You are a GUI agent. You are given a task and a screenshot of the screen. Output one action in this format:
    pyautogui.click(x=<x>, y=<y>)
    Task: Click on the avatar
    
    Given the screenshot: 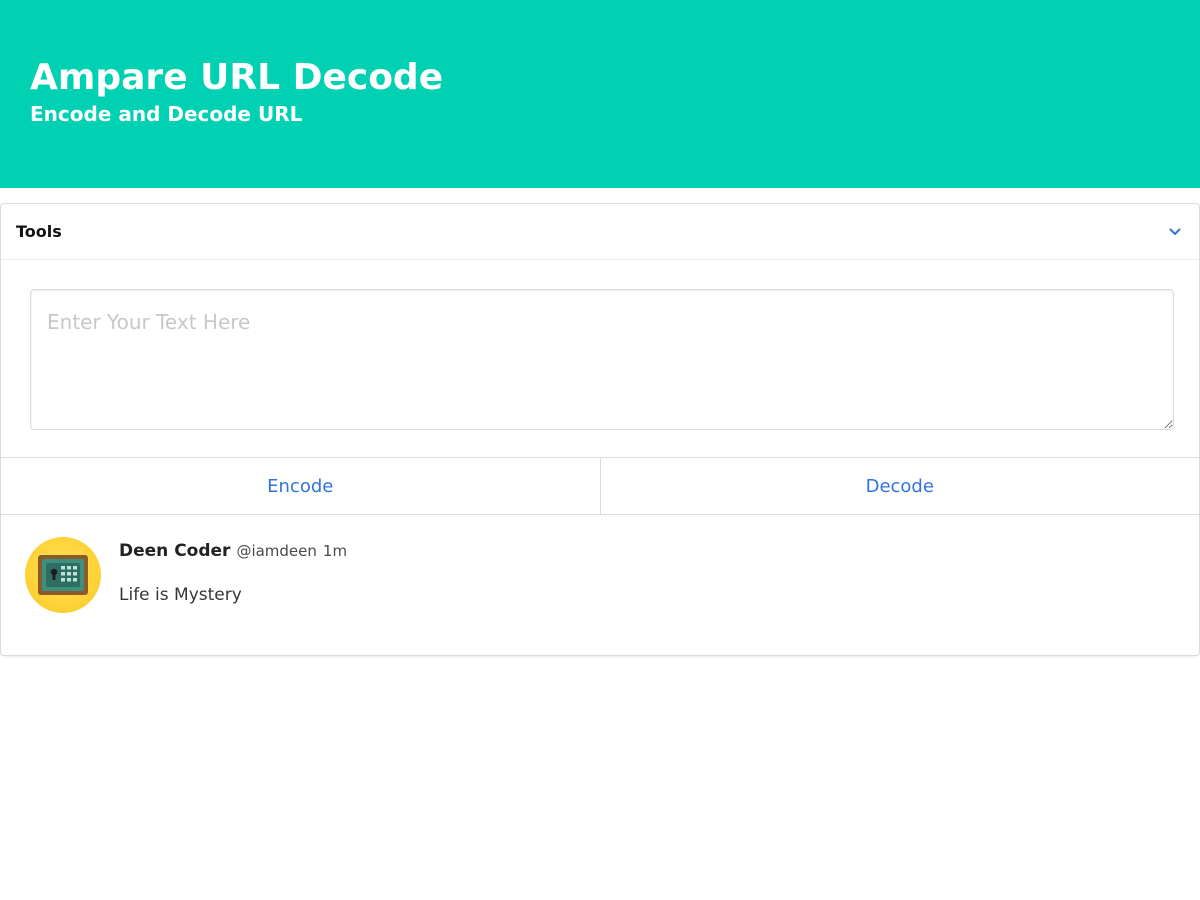 What is the action you would take?
    pyautogui.click(x=63, y=575)
    